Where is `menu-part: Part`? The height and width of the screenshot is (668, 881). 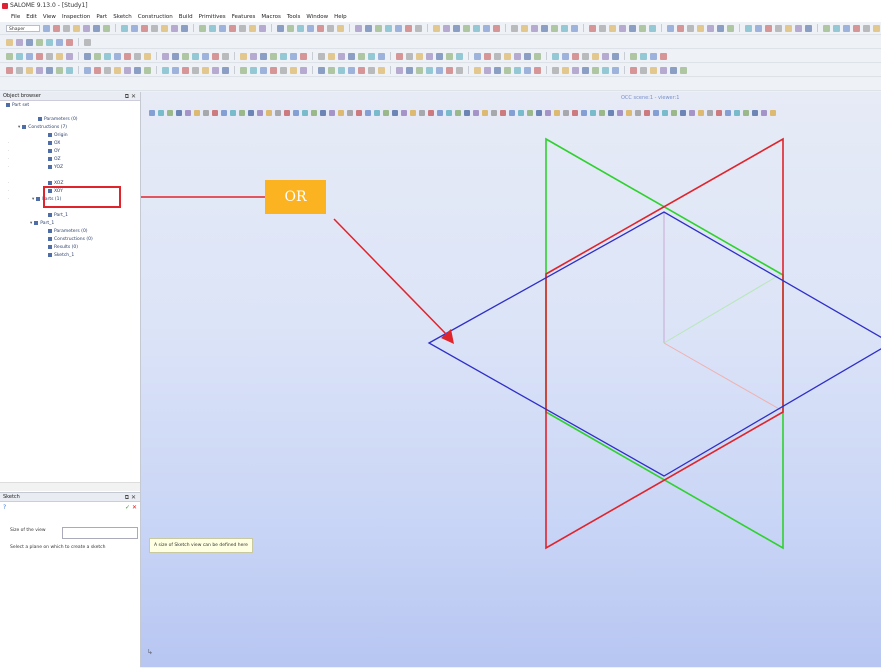 menu-part: Part is located at coordinates (101, 17).